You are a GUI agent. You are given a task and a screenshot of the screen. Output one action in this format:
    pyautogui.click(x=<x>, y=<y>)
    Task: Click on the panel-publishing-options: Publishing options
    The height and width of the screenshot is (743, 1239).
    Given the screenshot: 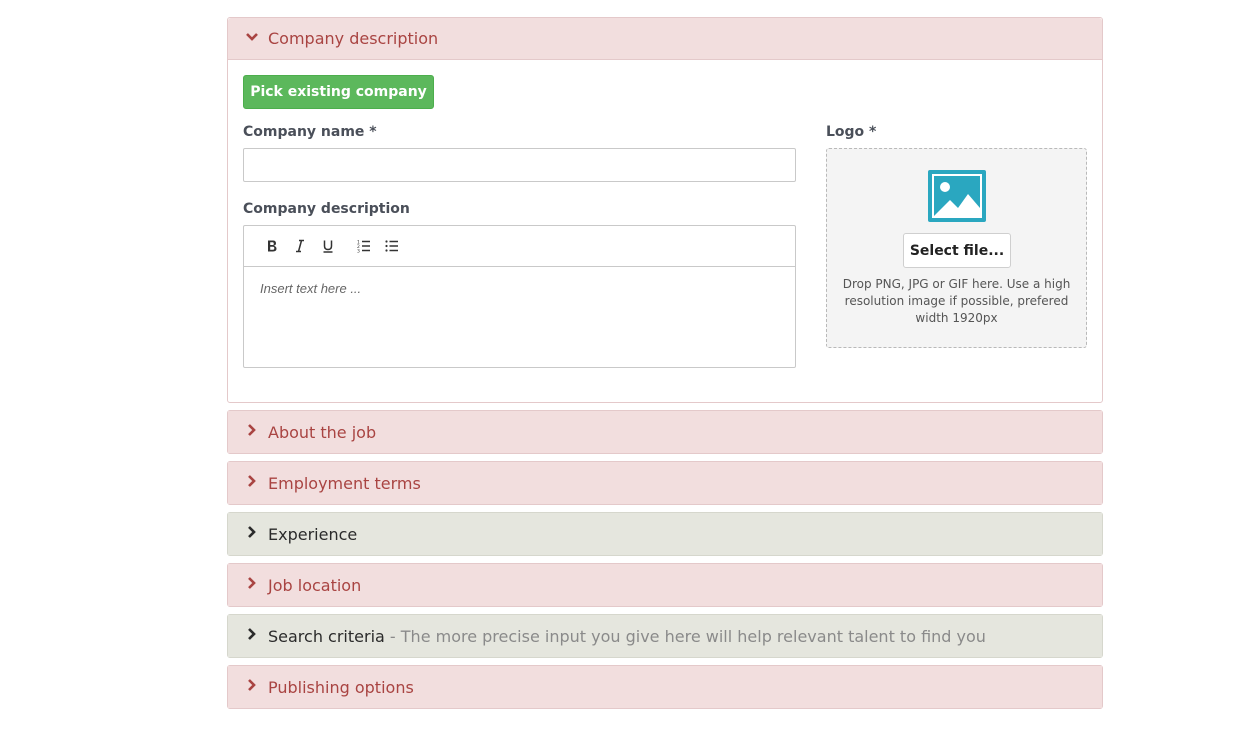 What is the action you would take?
    pyautogui.click(x=665, y=687)
    